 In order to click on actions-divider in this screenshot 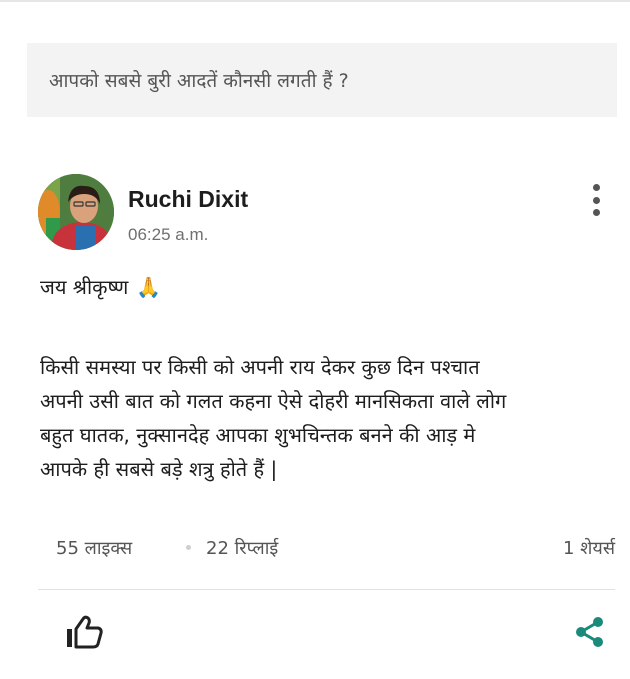, I will do `click(326, 589)`.